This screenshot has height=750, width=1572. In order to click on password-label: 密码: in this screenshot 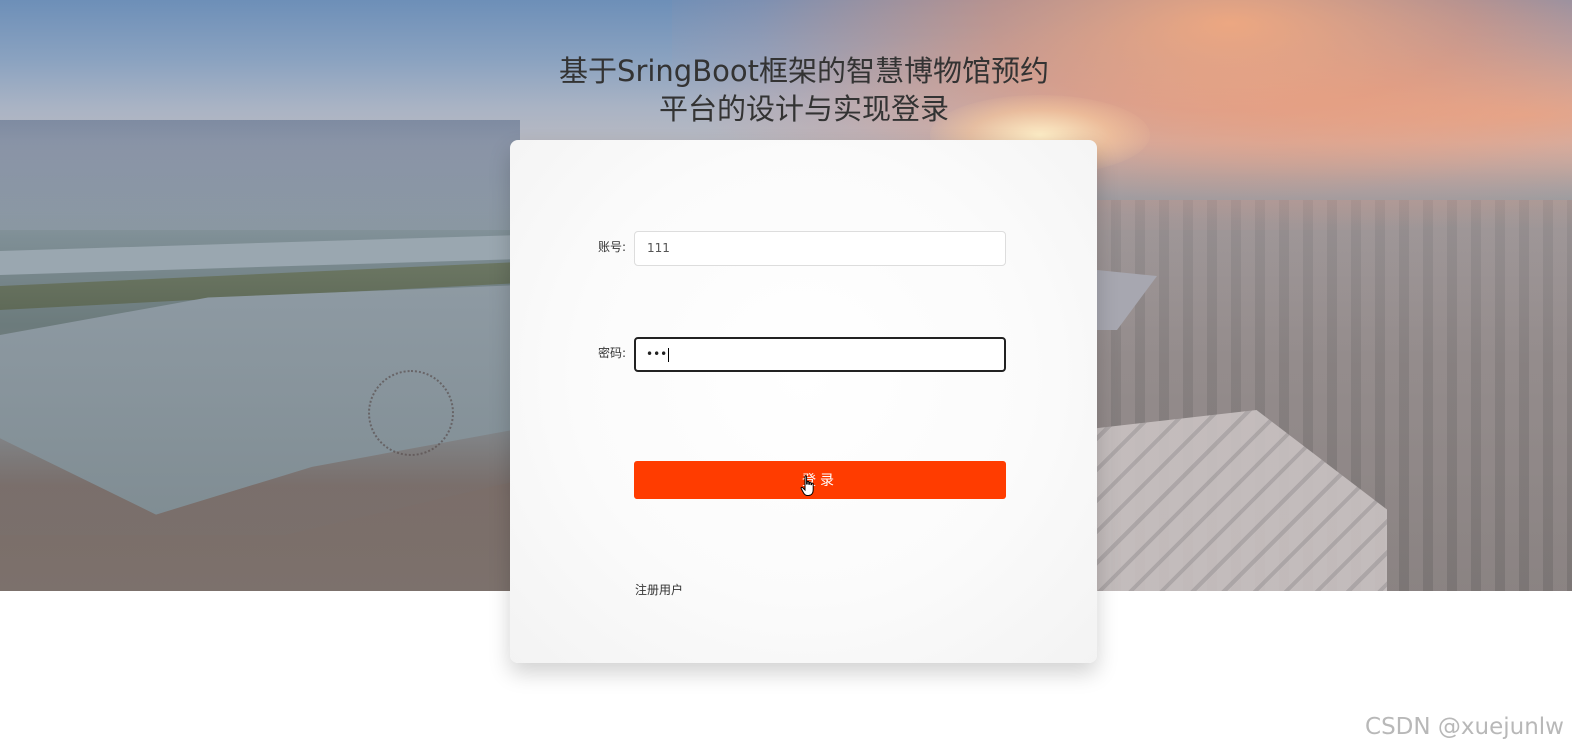, I will do `click(612, 353)`.